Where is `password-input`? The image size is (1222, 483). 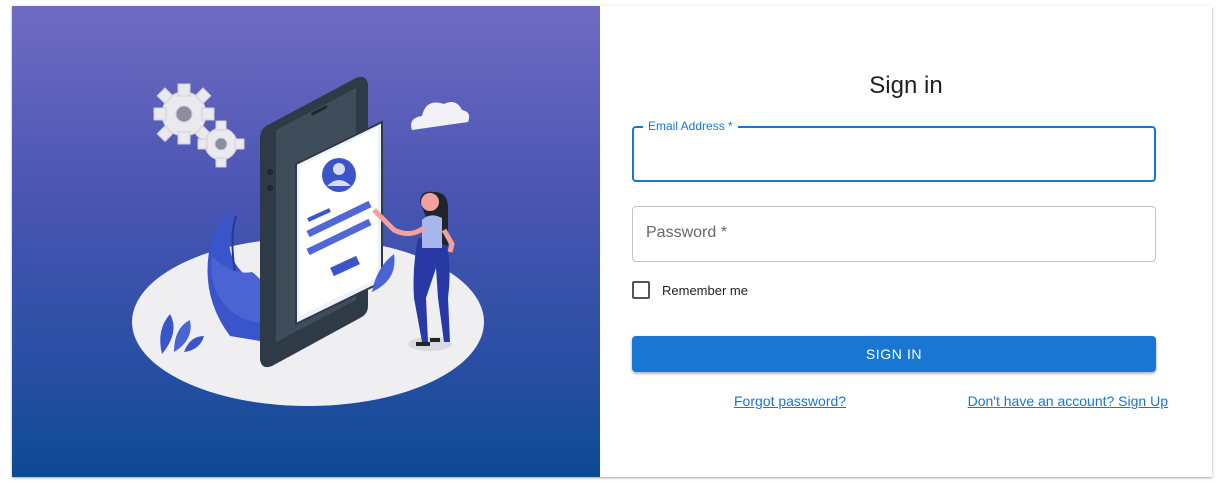
password-input is located at coordinates (894, 234).